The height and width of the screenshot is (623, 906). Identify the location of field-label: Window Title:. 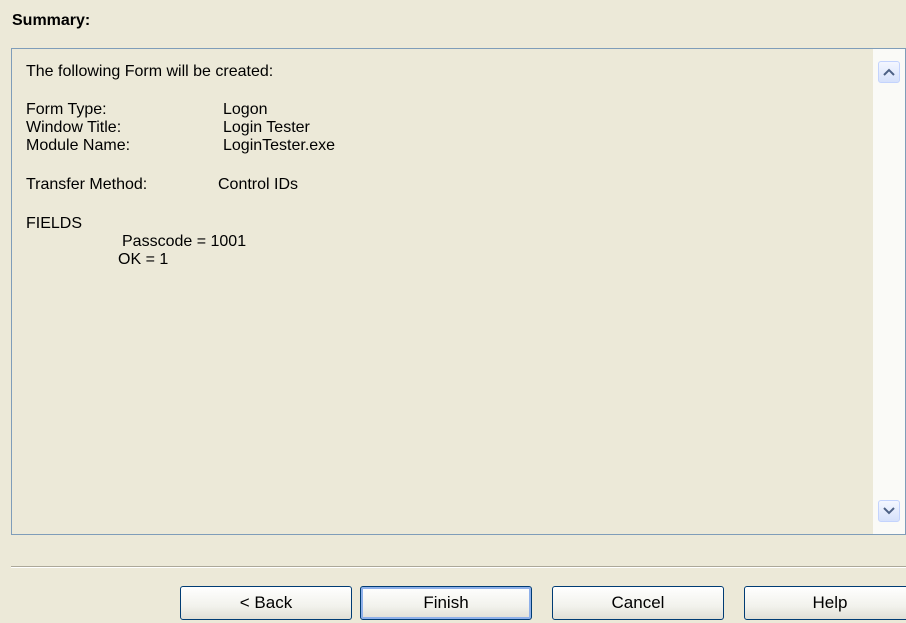
(74, 127).